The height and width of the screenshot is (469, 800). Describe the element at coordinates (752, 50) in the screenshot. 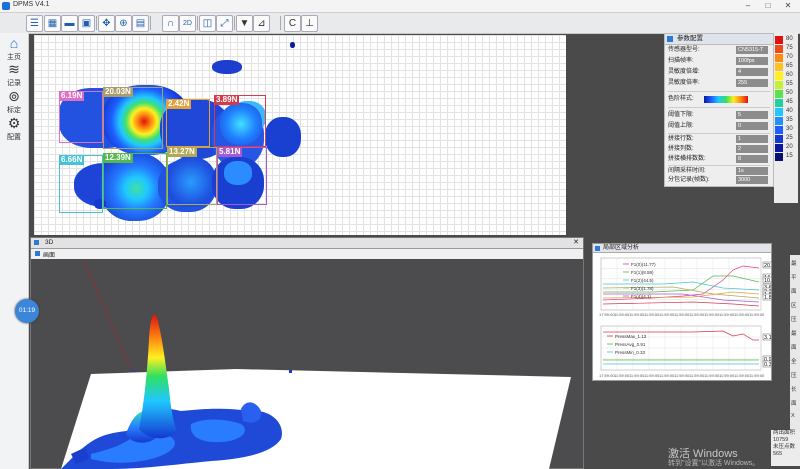

I see `param-value: CN5315-T` at that location.